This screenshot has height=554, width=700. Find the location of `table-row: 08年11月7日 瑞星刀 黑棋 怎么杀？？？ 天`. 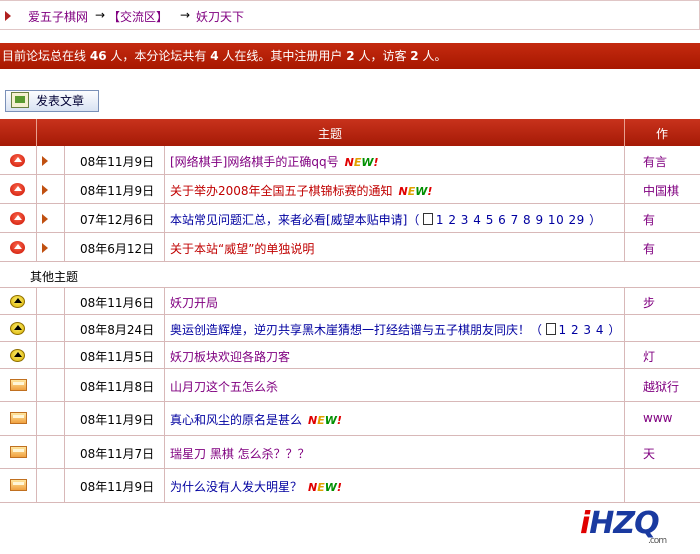

table-row: 08年11月7日 瑞星刀 黑棋 怎么杀？？？ 天 is located at coordinates (350, 452).